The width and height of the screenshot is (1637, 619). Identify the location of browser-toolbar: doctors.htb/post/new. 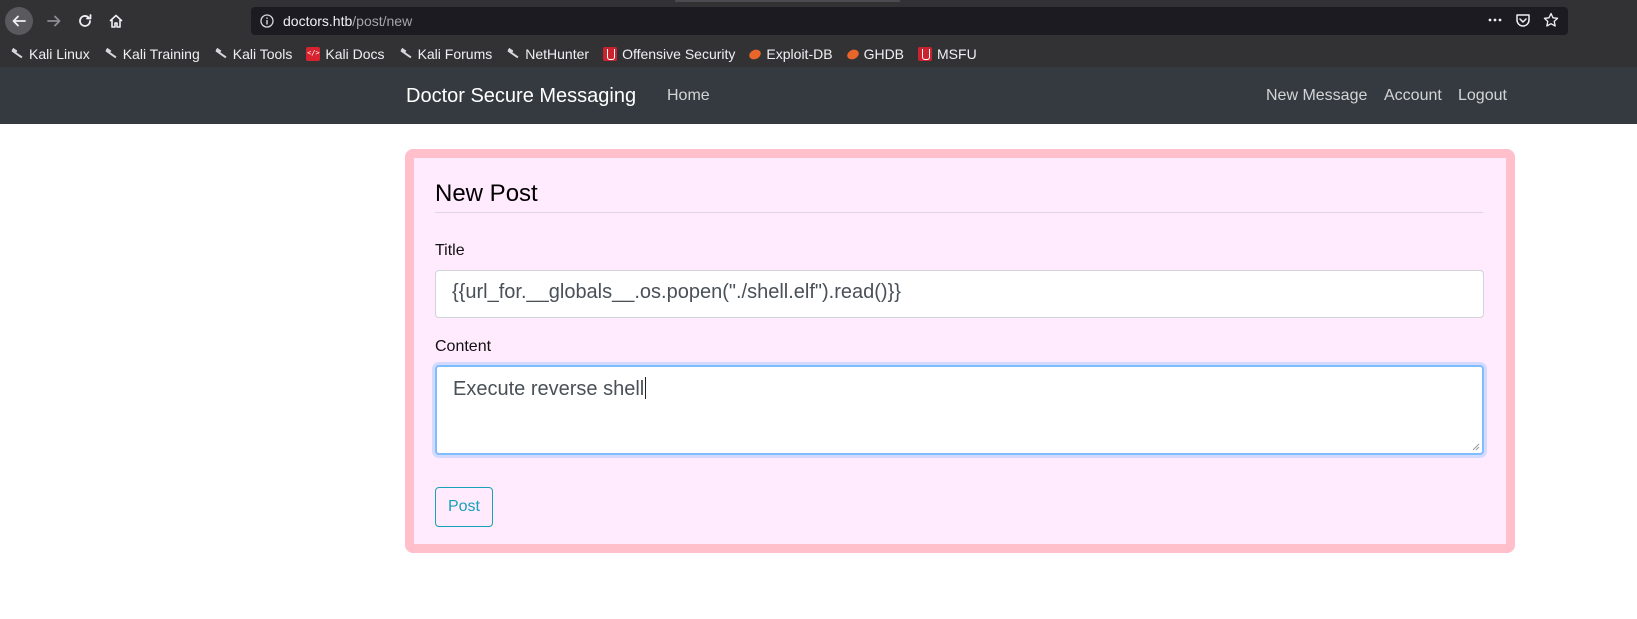
(818, 20).